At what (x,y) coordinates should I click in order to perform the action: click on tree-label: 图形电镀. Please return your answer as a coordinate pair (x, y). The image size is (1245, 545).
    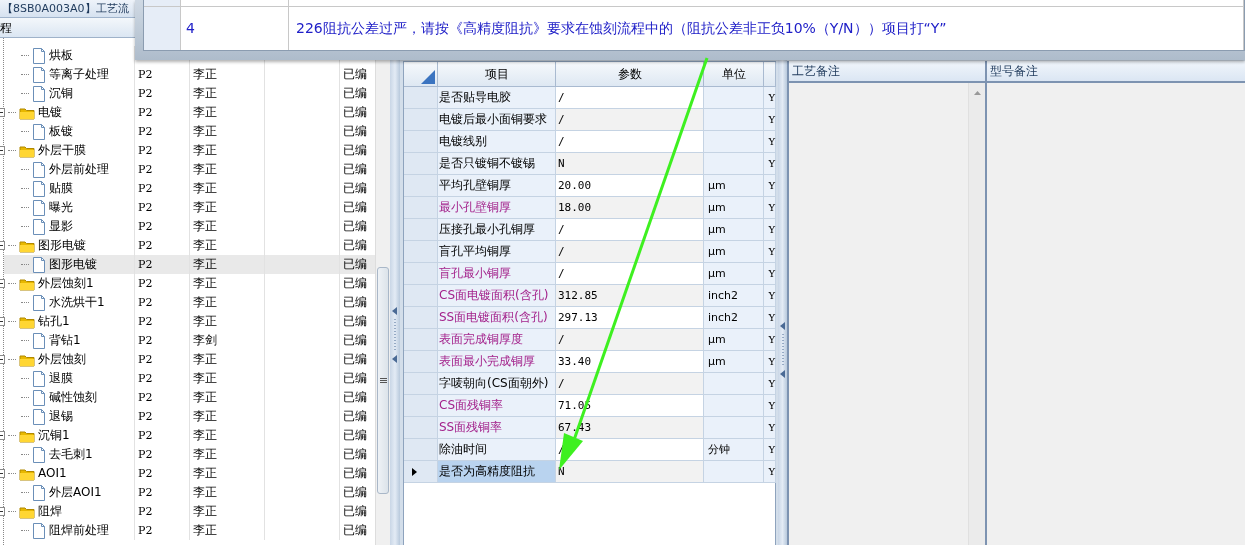
    Looking at the image, I should click on (73, 264).